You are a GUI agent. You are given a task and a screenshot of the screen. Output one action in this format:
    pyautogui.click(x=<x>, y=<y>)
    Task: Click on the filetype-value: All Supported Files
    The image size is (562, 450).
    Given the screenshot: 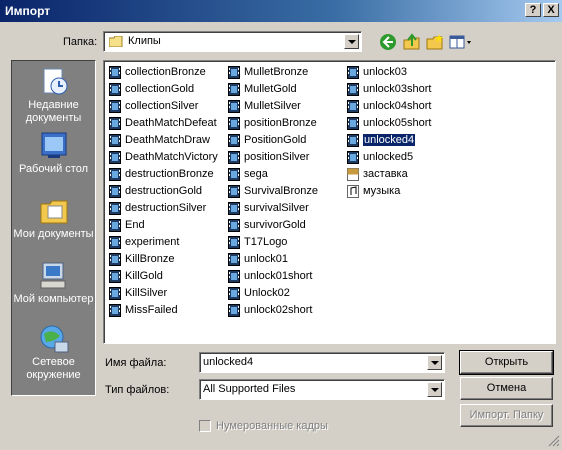 What is the action you would take?
    pyautogui.click(x=249, y=389)
    